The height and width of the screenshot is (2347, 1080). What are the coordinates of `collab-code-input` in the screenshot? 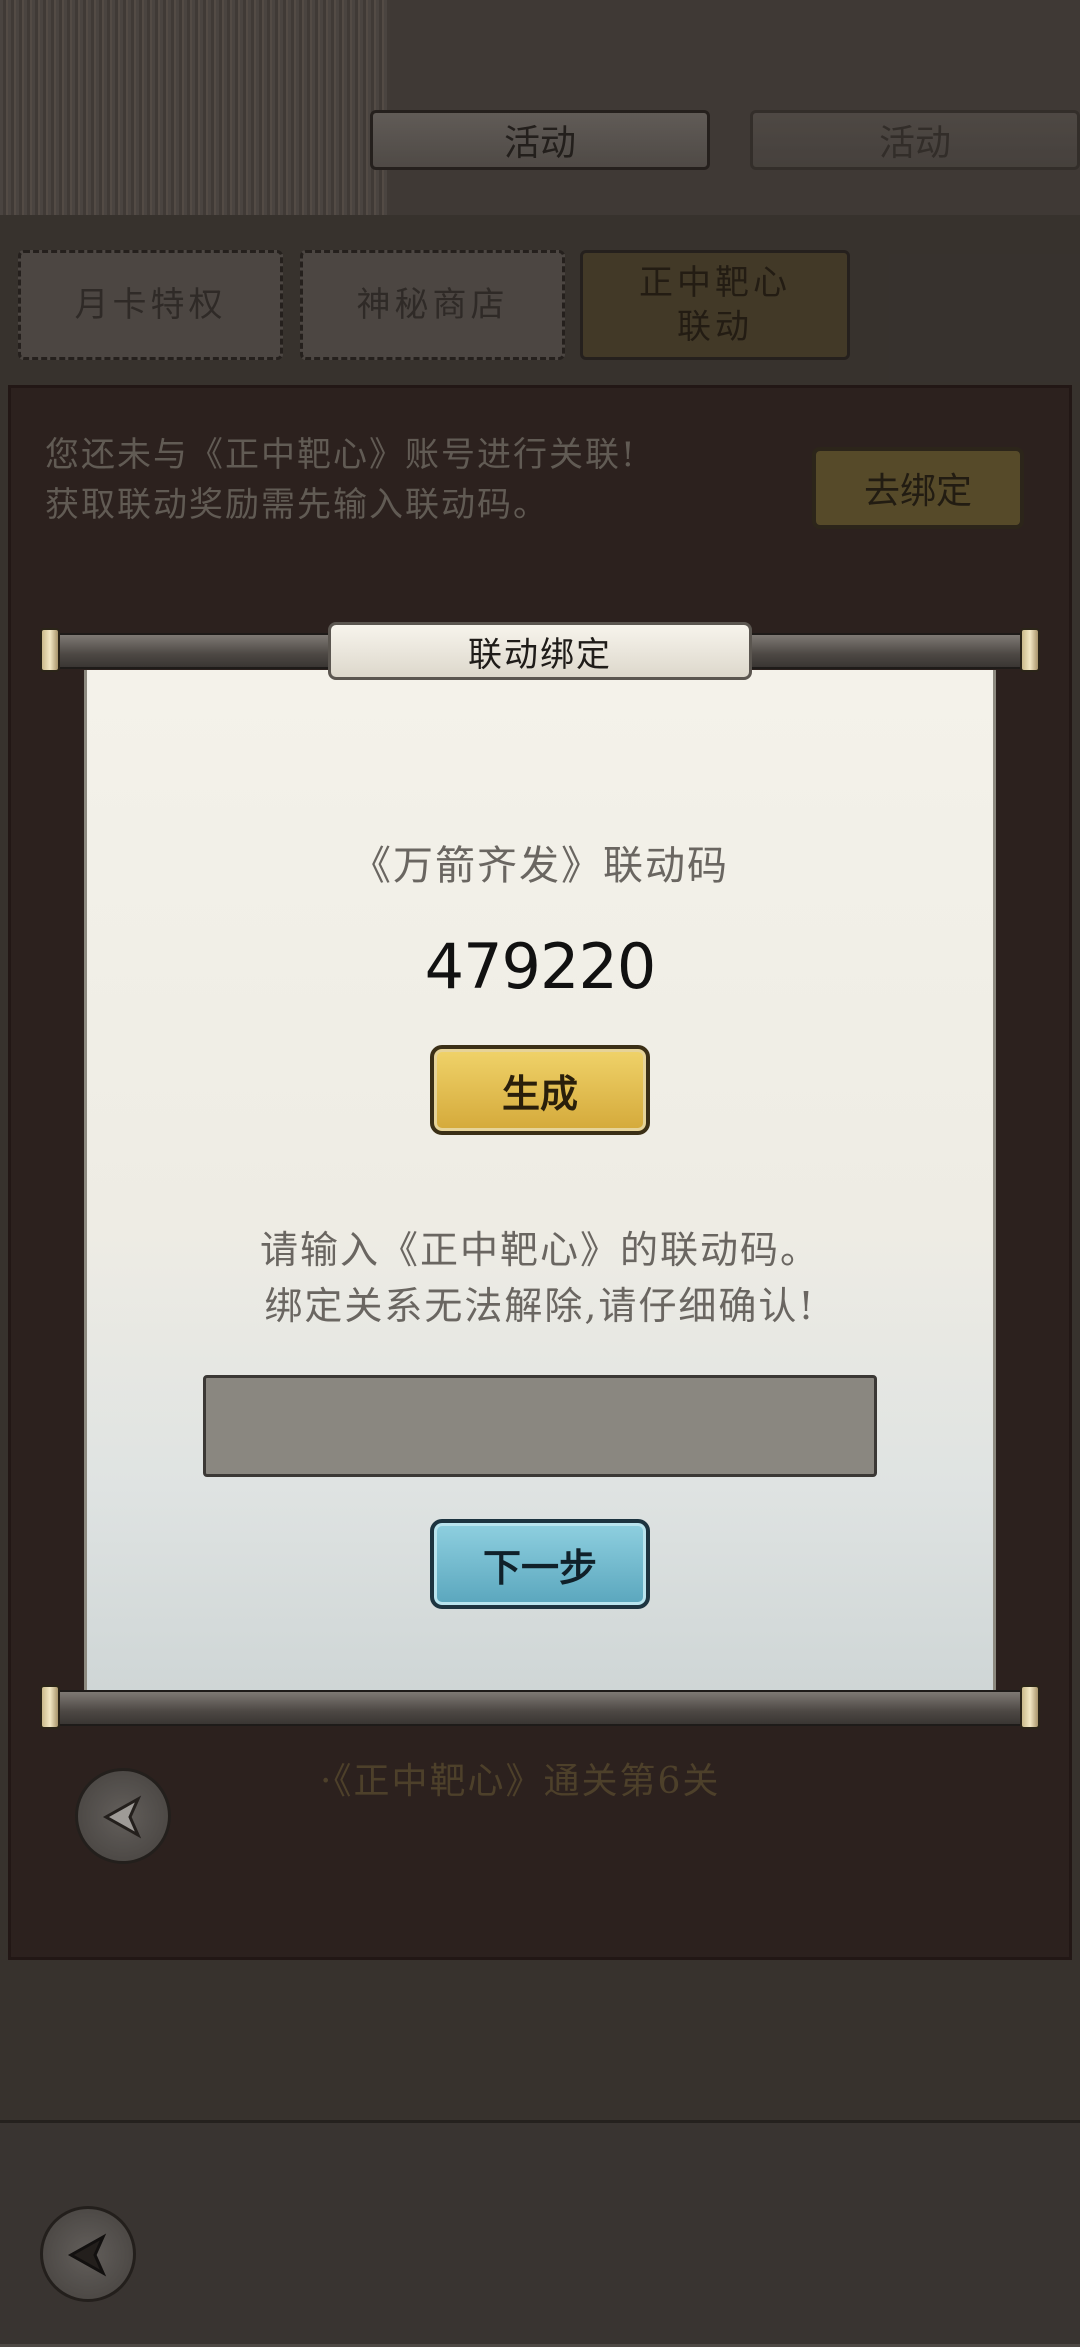 It's located at (540, 1426).